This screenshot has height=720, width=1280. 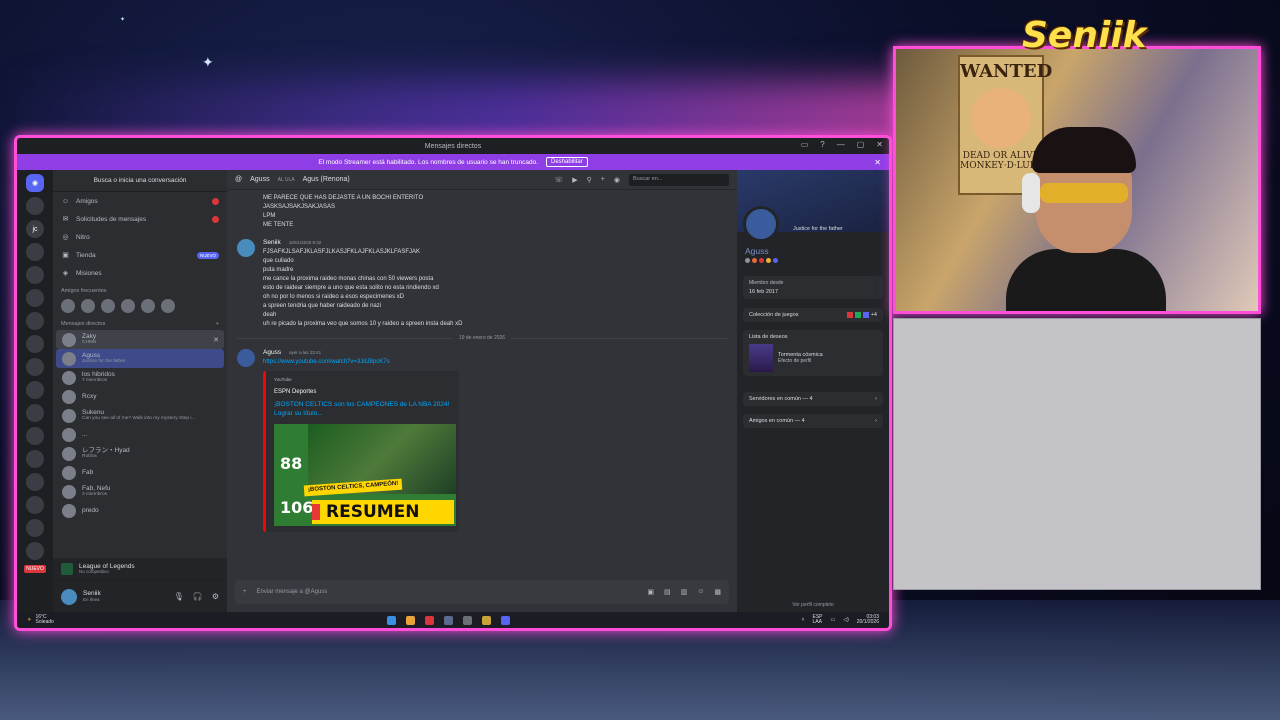 What do you see at coordinates (35, 229) in the screenshot?
I see `server-icon: jc` at bounding box center [35, 229].